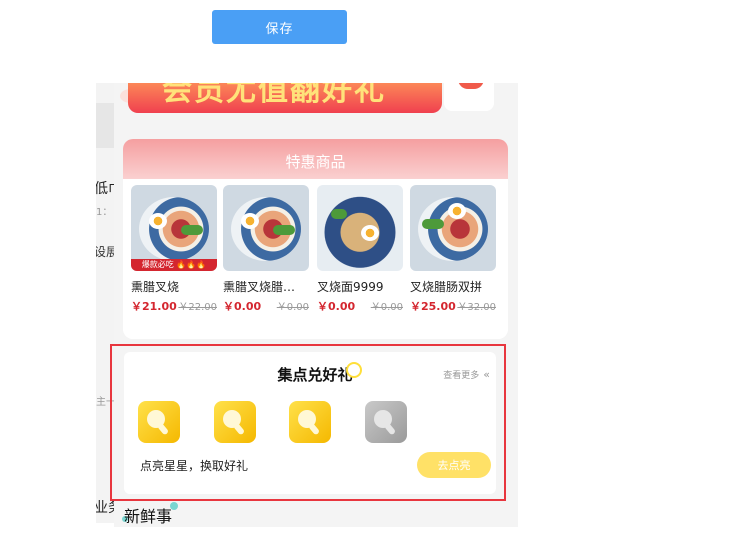 Image resolution: width=740 pixels, height=542 pixels. Describe the element at coordinates (106, 252) in the screenshot. I see `background-fragment: 设展` at that location.